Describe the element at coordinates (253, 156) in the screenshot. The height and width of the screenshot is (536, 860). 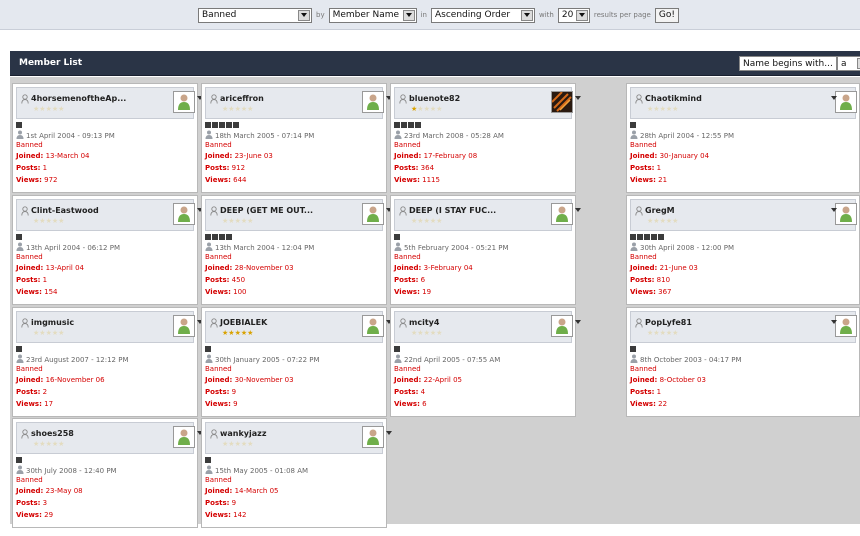
I see `joined-value: 23-June 03` at that location.